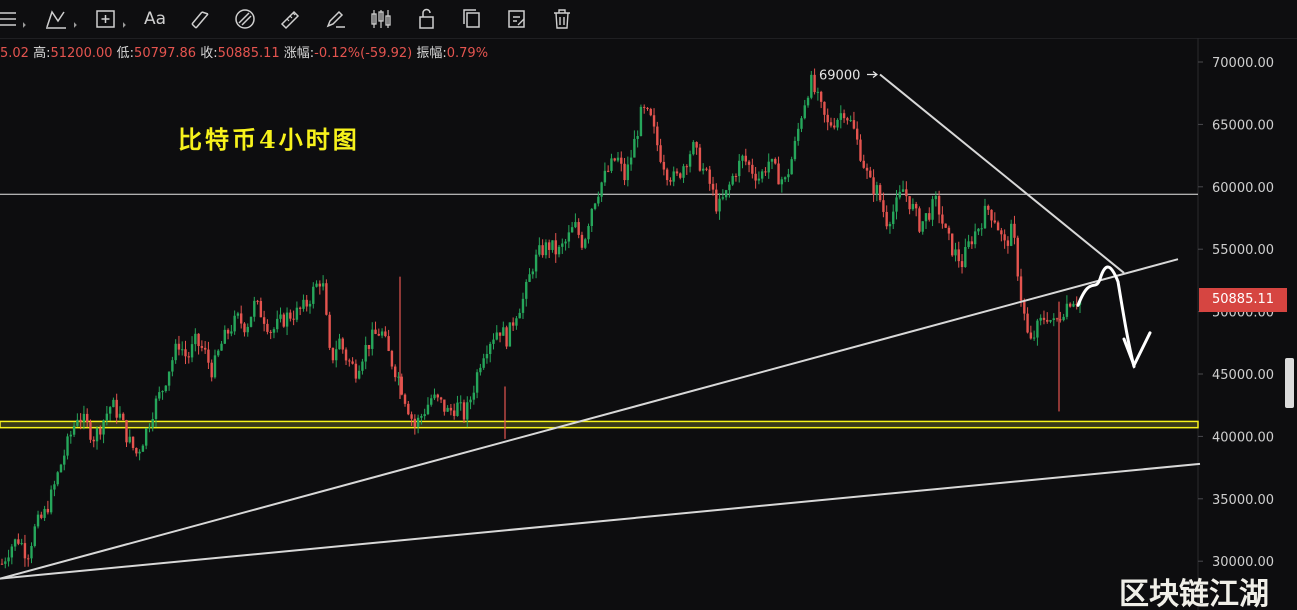  Describe the element at coordinates (336, 19) in the screenshot. I see `pen-icon` at that location.